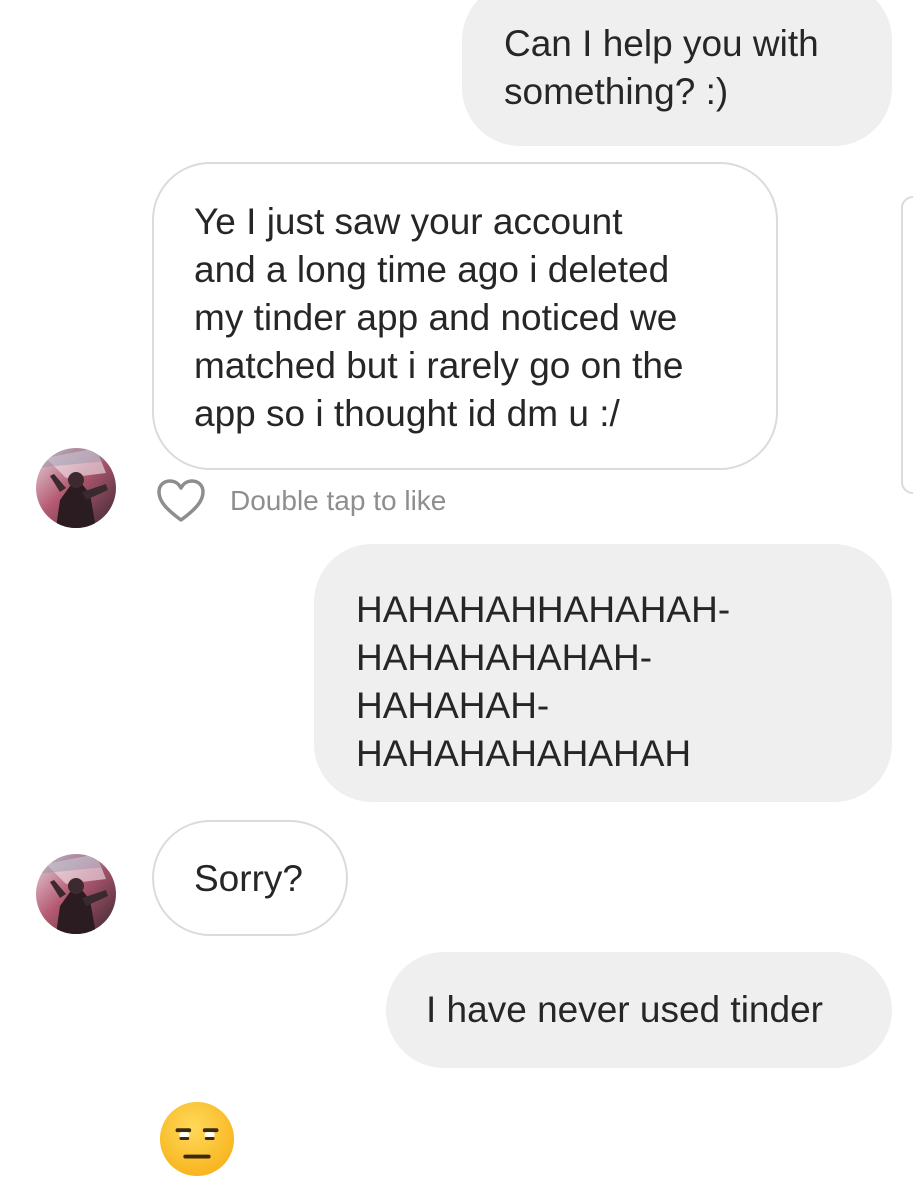 The width and height of the screenshot is (913, 1200). I want to click on heart-outline-icon, so click(181, 501).